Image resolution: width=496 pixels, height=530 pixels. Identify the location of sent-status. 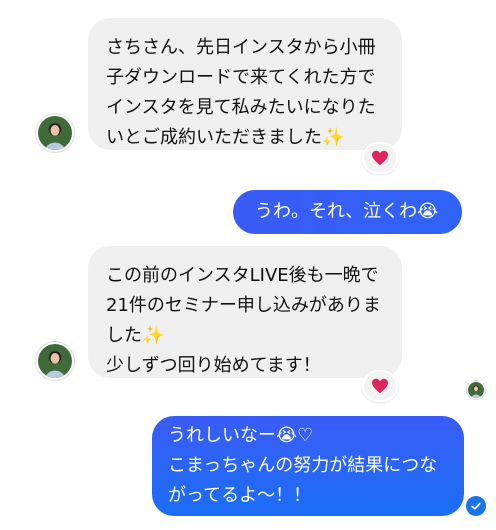
(476, 506).